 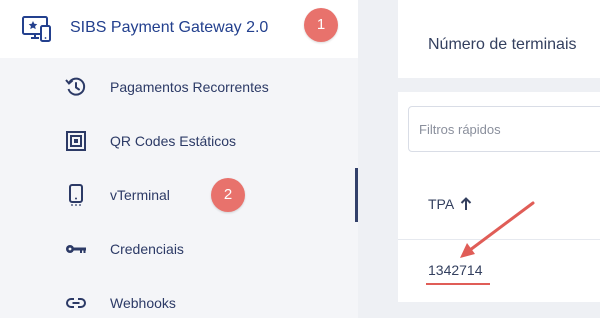 I want to click on column-header-tpa: TPA, so click(x=450, y=204).